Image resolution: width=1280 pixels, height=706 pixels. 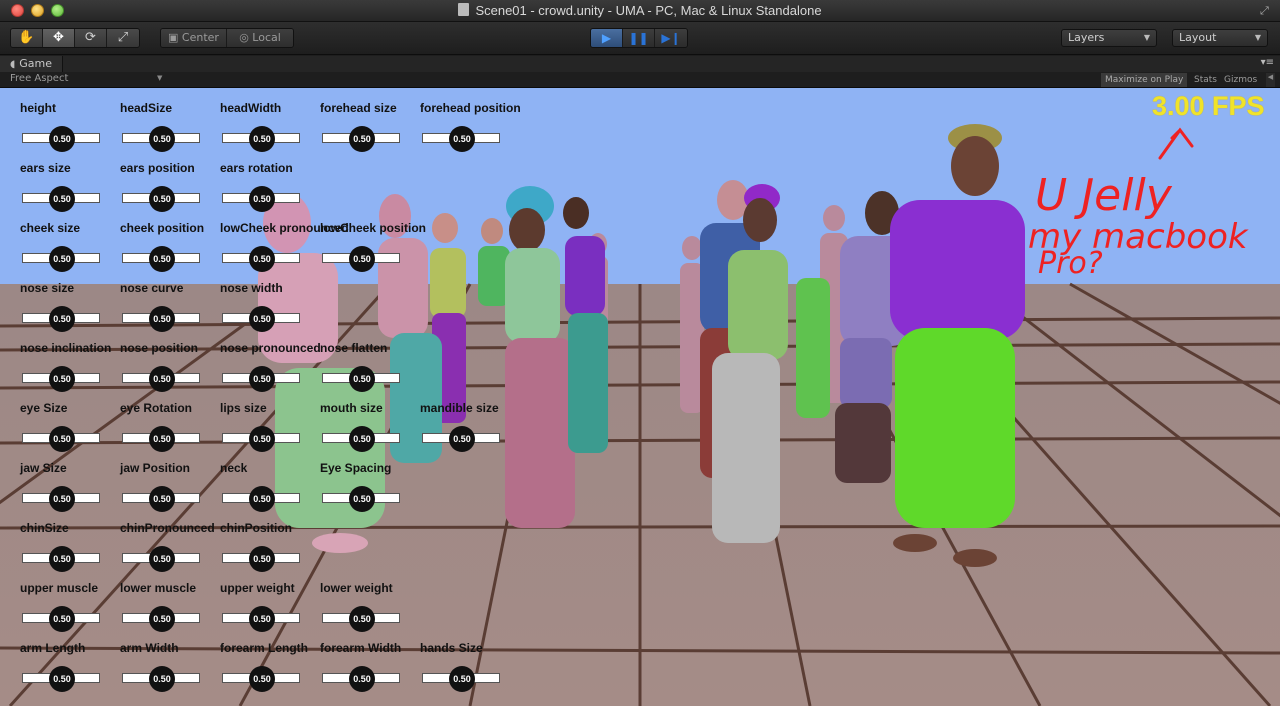 I want to click on tab-menu-icon: ▾≡, so click(x=1267, y=62).